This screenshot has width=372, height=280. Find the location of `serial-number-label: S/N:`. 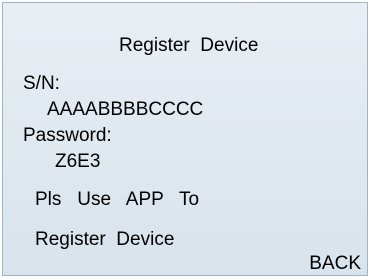

serial-number-label: S/N: is located at coordinates (41, 83).